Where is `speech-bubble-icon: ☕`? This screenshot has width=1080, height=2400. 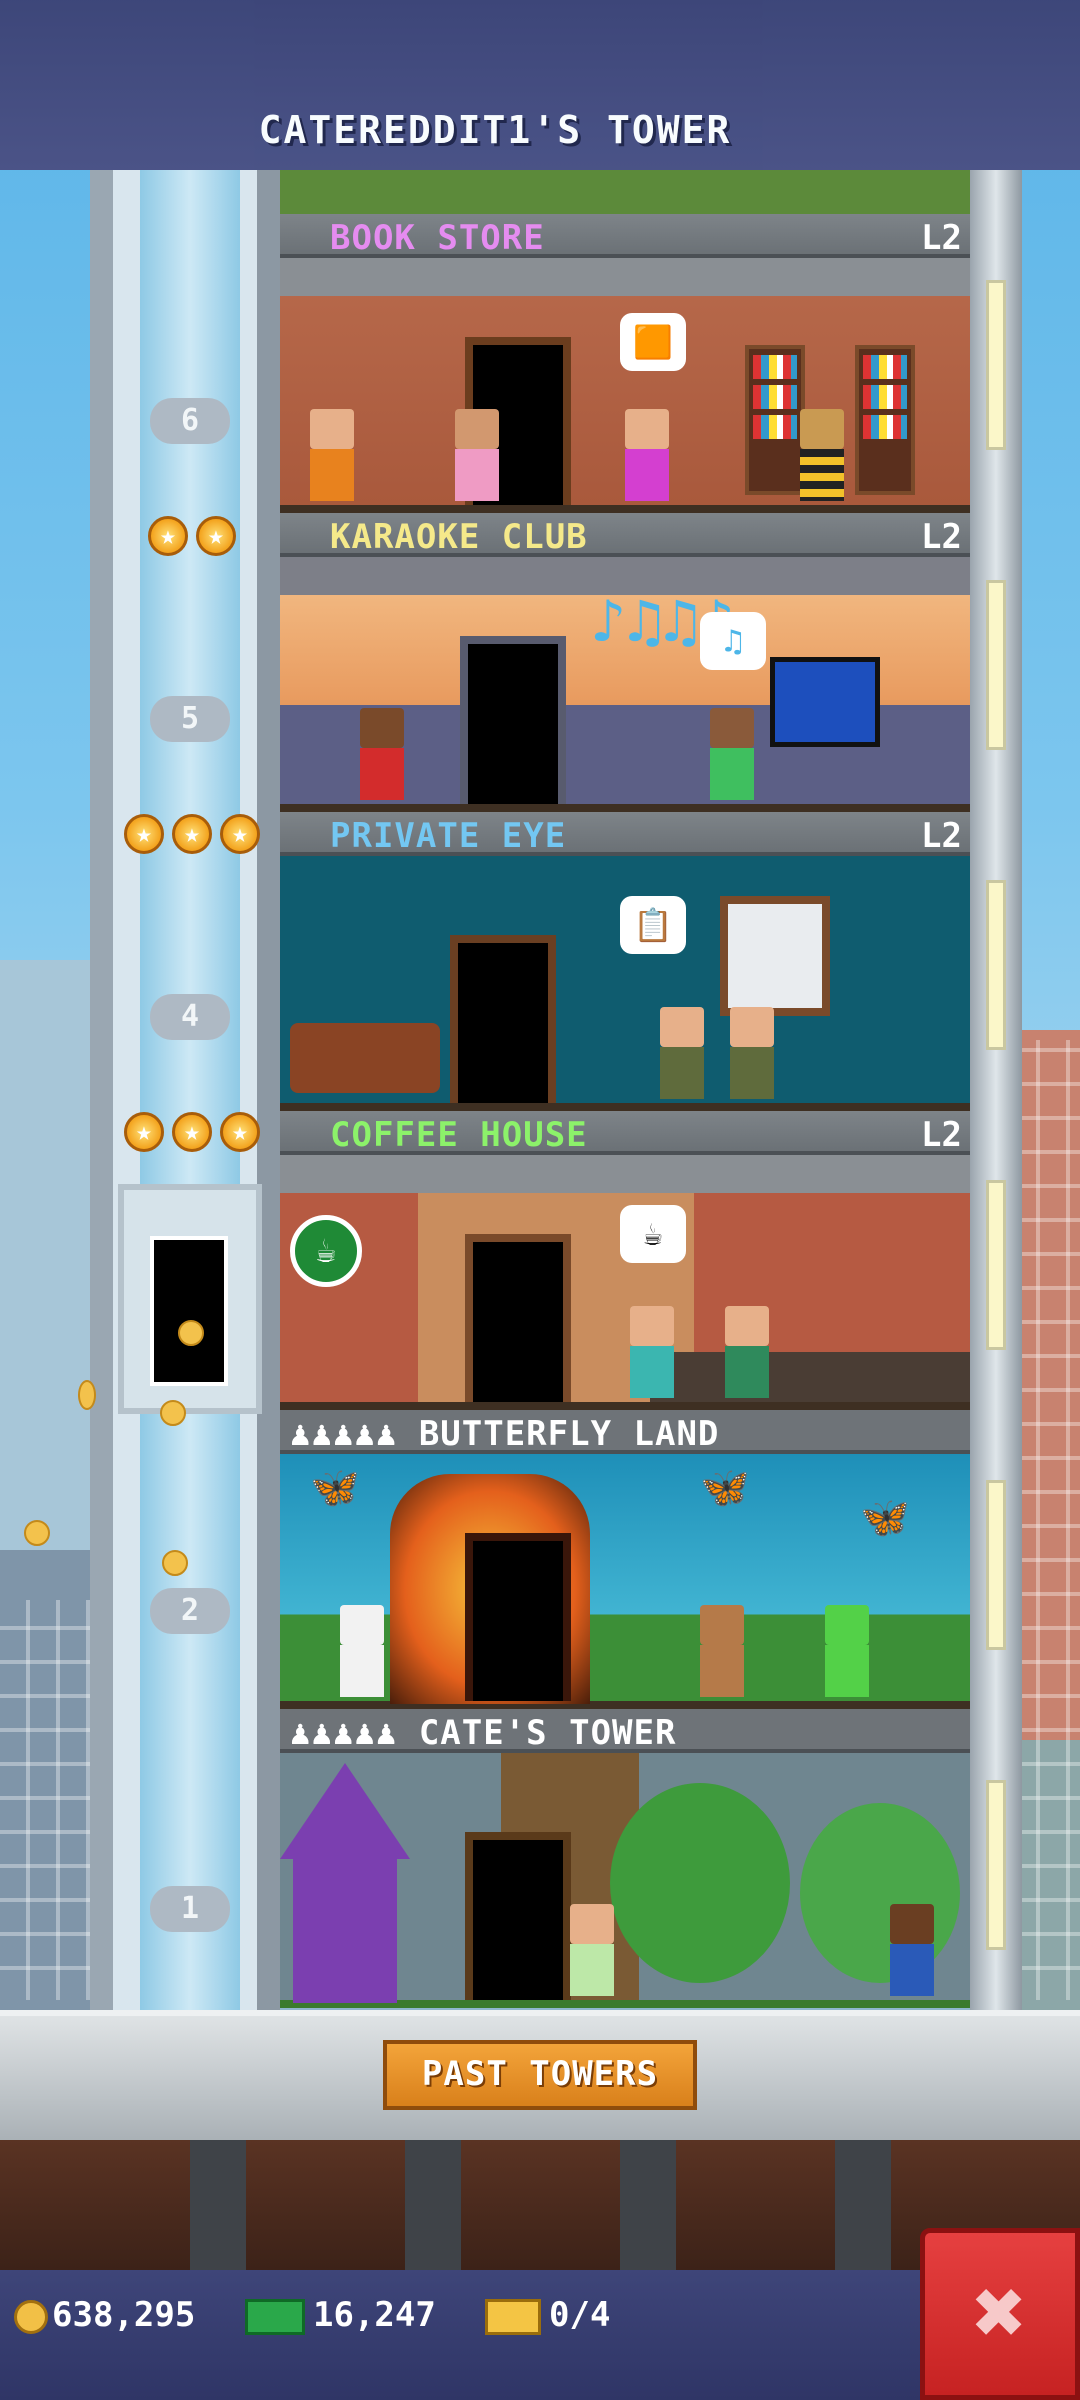
speech-bubble-icon: ☕ is located at coordinates (653, 1234).